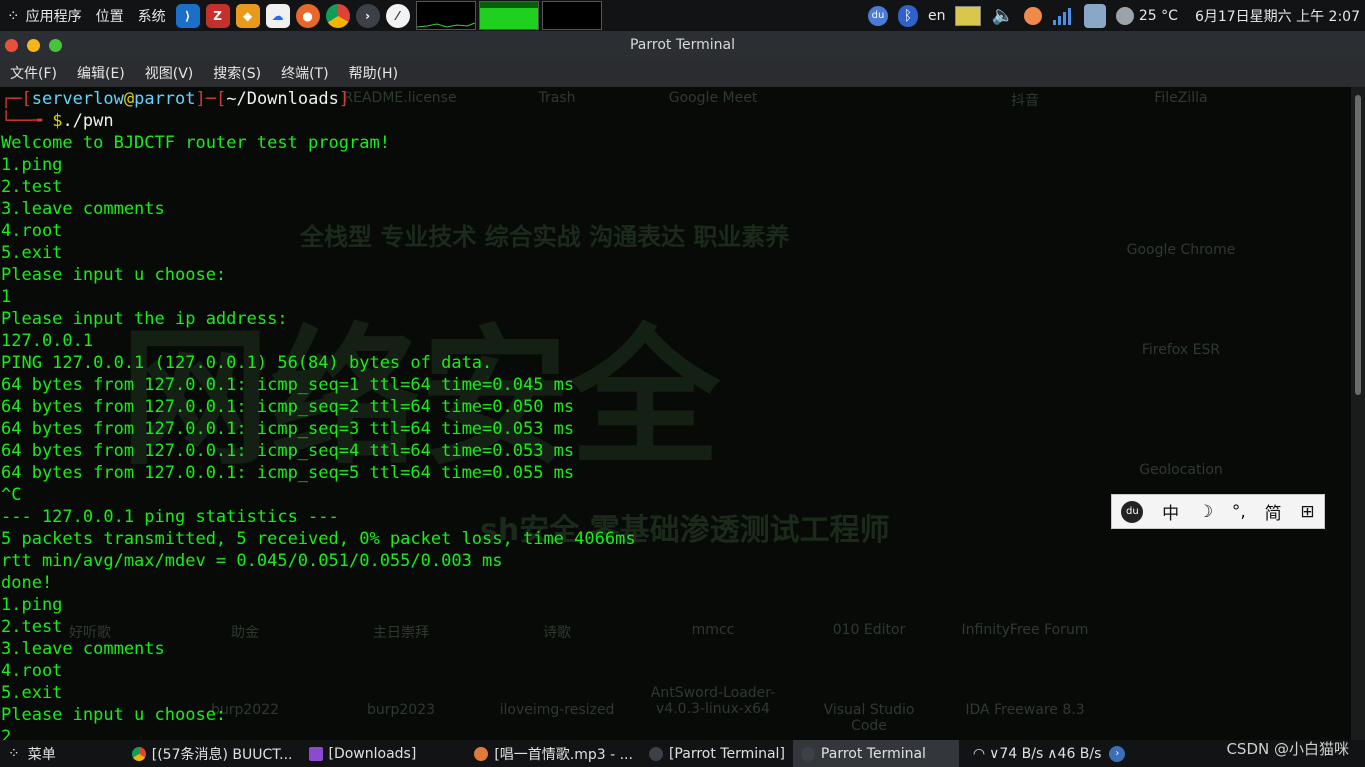  Describe the element at coordinates (337, 15) in the screenshot. I see `chrome-launcher-icon` at that location.